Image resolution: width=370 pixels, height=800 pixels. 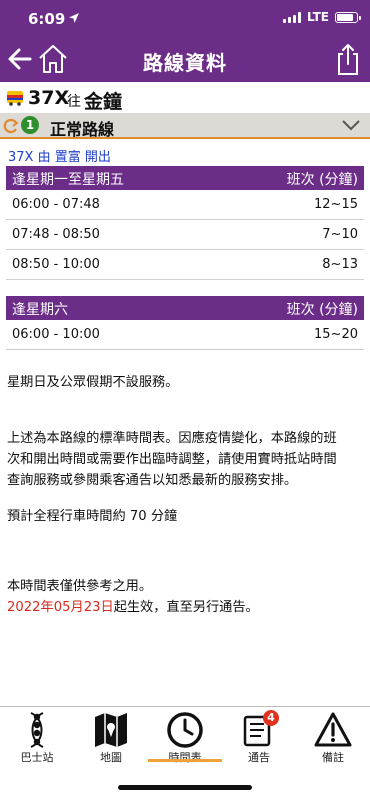 What do you see at coordinates (185, 18) in the screenshot?
I see `status-bar: 6:09 LTE` at bounding box center [185, 18].